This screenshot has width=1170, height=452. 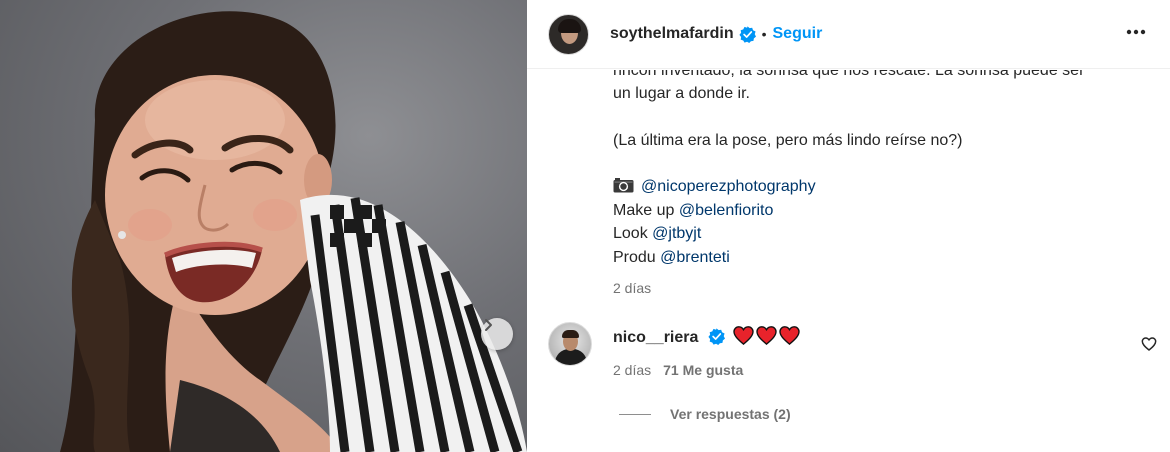 I want to click on mention-link: @belenfiorito, so click(x=726, y=210).